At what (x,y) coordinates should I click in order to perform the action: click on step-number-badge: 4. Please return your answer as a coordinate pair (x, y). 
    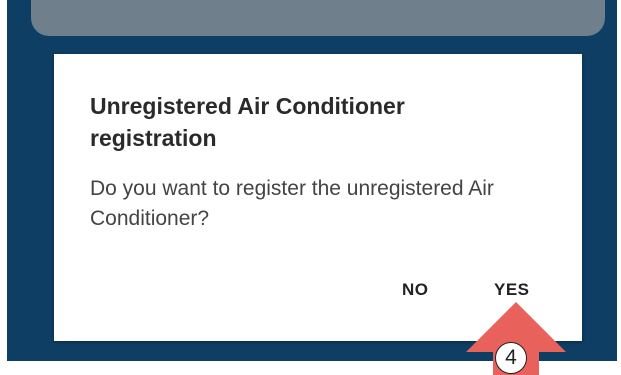
    Looking at the image, I should click on (511, 358).